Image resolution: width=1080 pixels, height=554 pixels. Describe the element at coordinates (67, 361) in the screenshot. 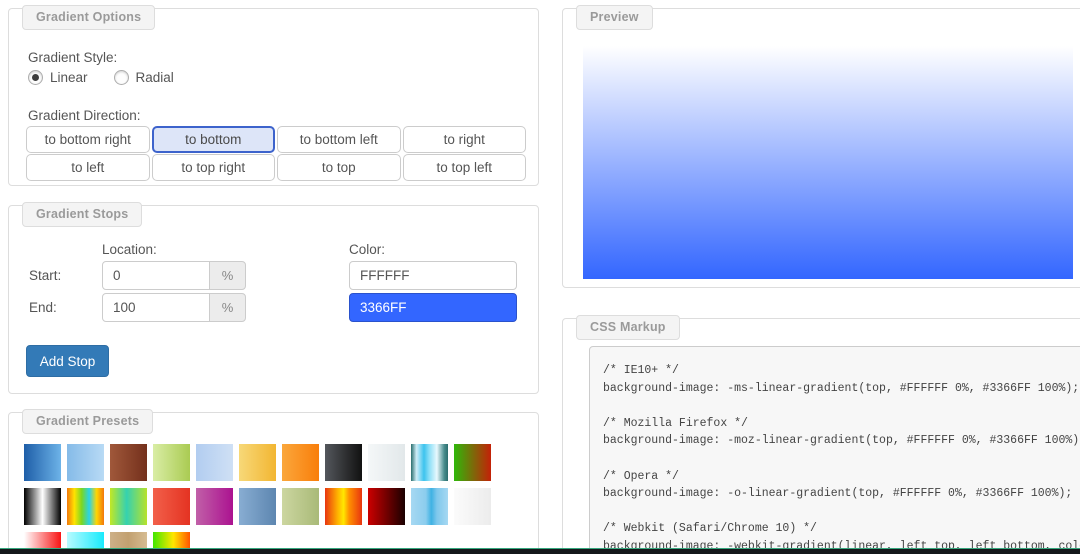

I see `add-stop-button: Add Stop` at that location.